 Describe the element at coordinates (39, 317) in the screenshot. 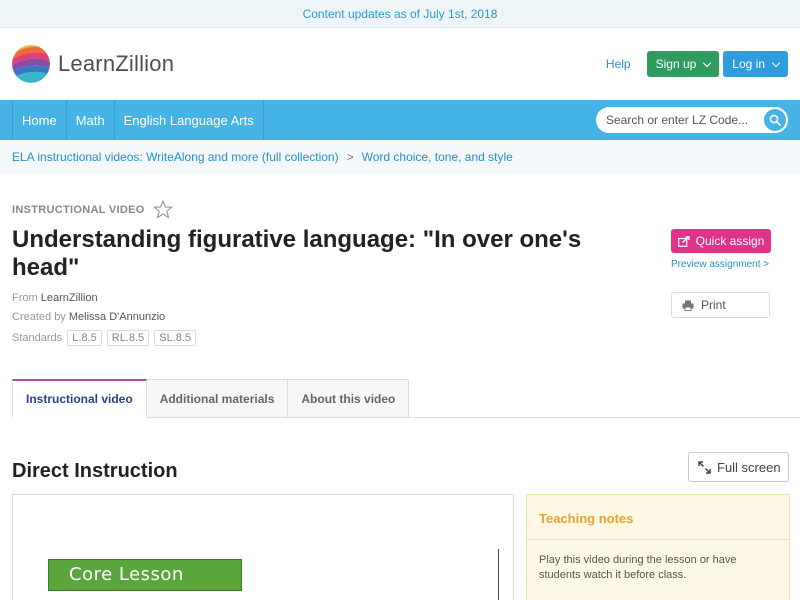

I see `meta-created-label: Created by` at that location.